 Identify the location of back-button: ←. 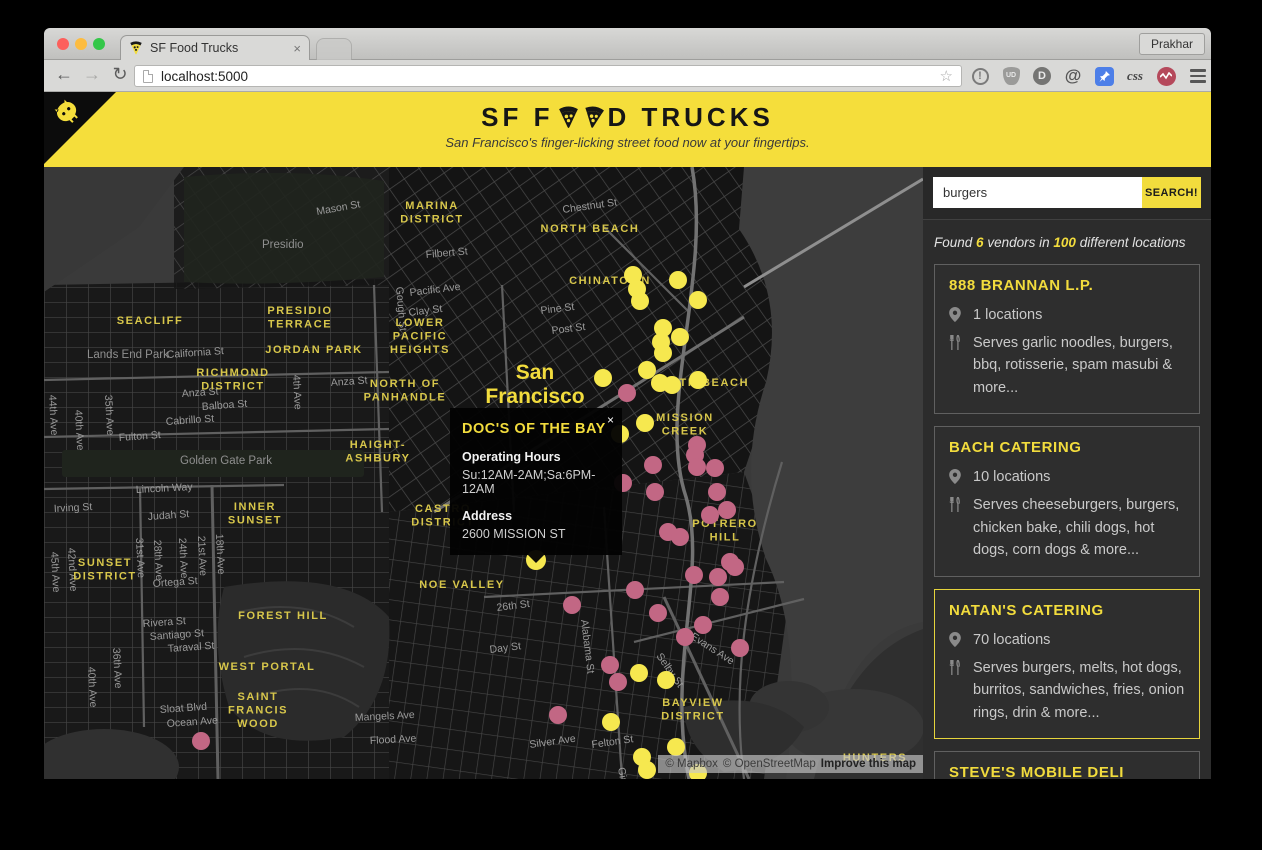
(64, 74).